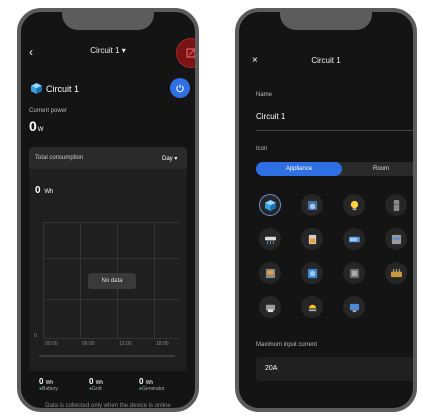 The width and height of the screenshot is (423, 416). I want to click on tv-icon, so click(354, 239).